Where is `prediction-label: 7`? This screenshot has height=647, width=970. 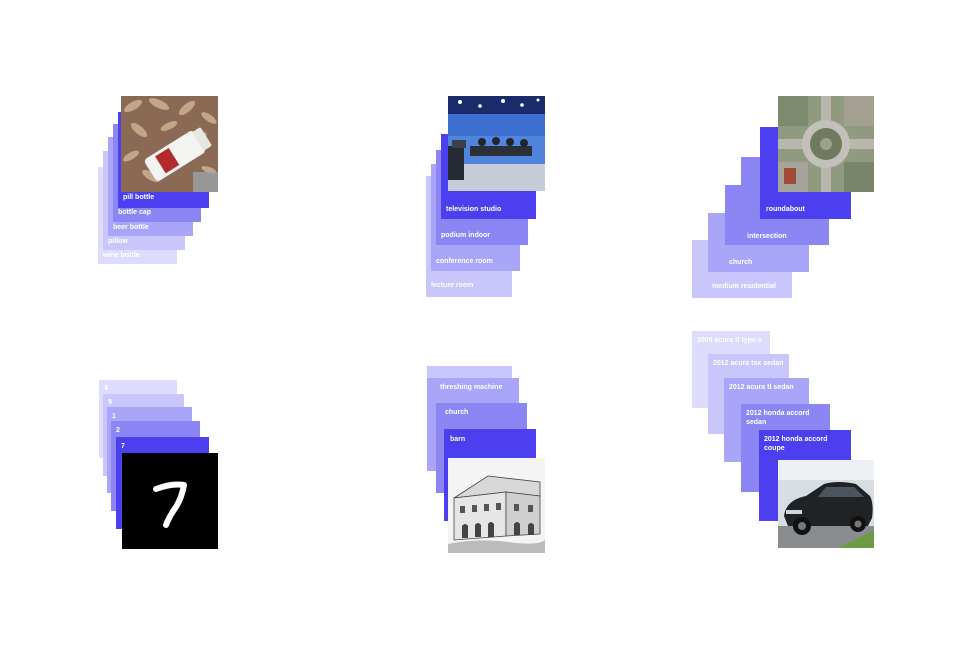
prediction-label: 7 is located at coordinates (123, 446).